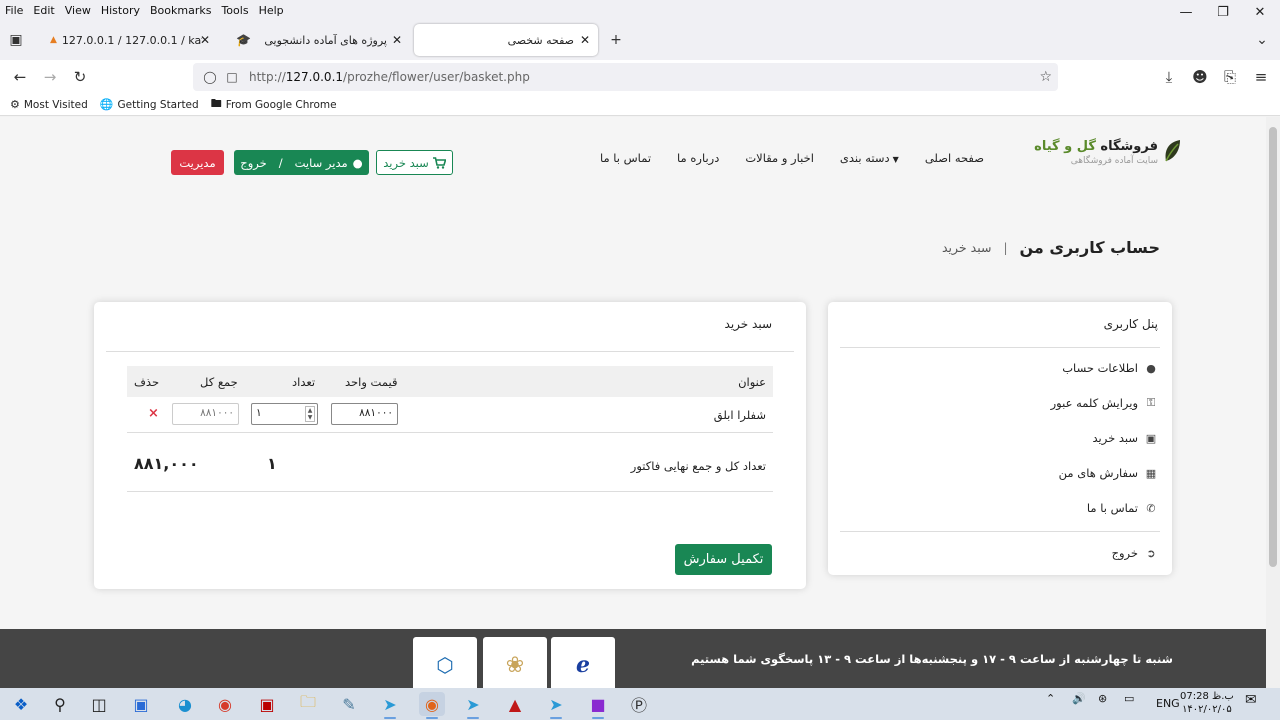 The width and height of the screenshot is (1280, 720). I want to click on bookmark-getting-started: 🌐 Getting Started, so click(149, 104).